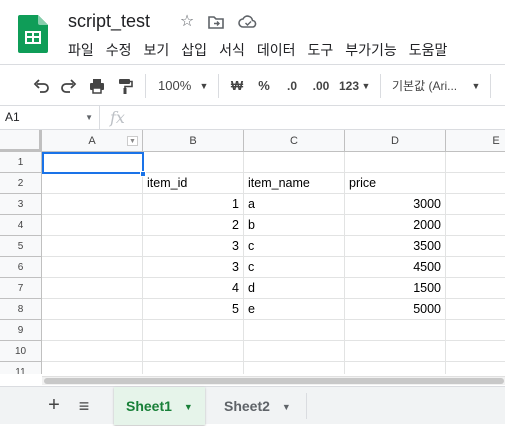 The height and width of the screenshot is (426, 505). What do you see at coordinates (92, 141) in the screenshot?
I see `column-header-a: A ▼` at bounding box center [92, 141].